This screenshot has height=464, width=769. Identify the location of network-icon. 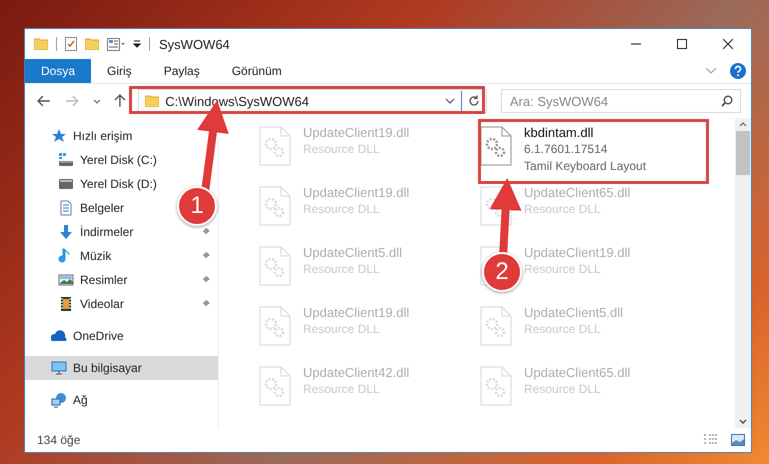
(59, 400).